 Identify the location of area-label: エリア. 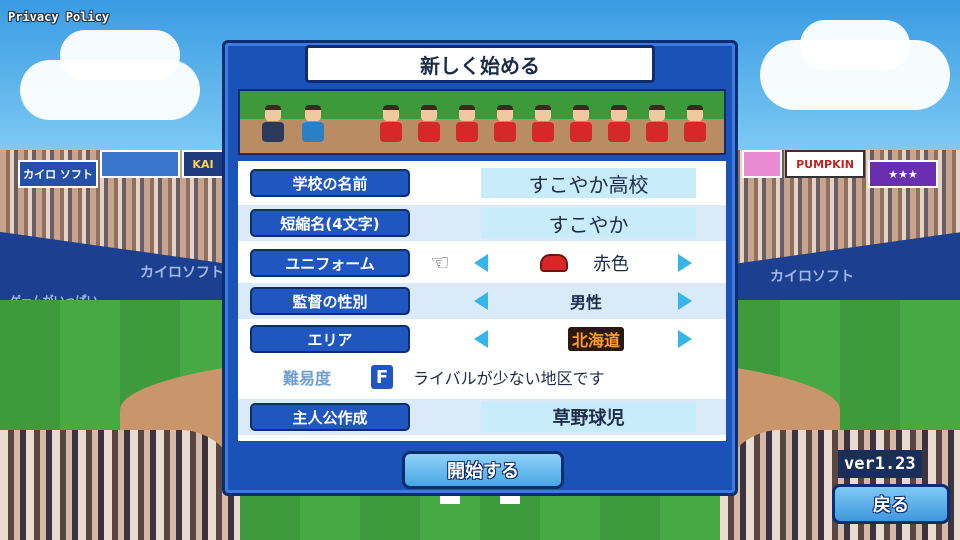
(330, 339).